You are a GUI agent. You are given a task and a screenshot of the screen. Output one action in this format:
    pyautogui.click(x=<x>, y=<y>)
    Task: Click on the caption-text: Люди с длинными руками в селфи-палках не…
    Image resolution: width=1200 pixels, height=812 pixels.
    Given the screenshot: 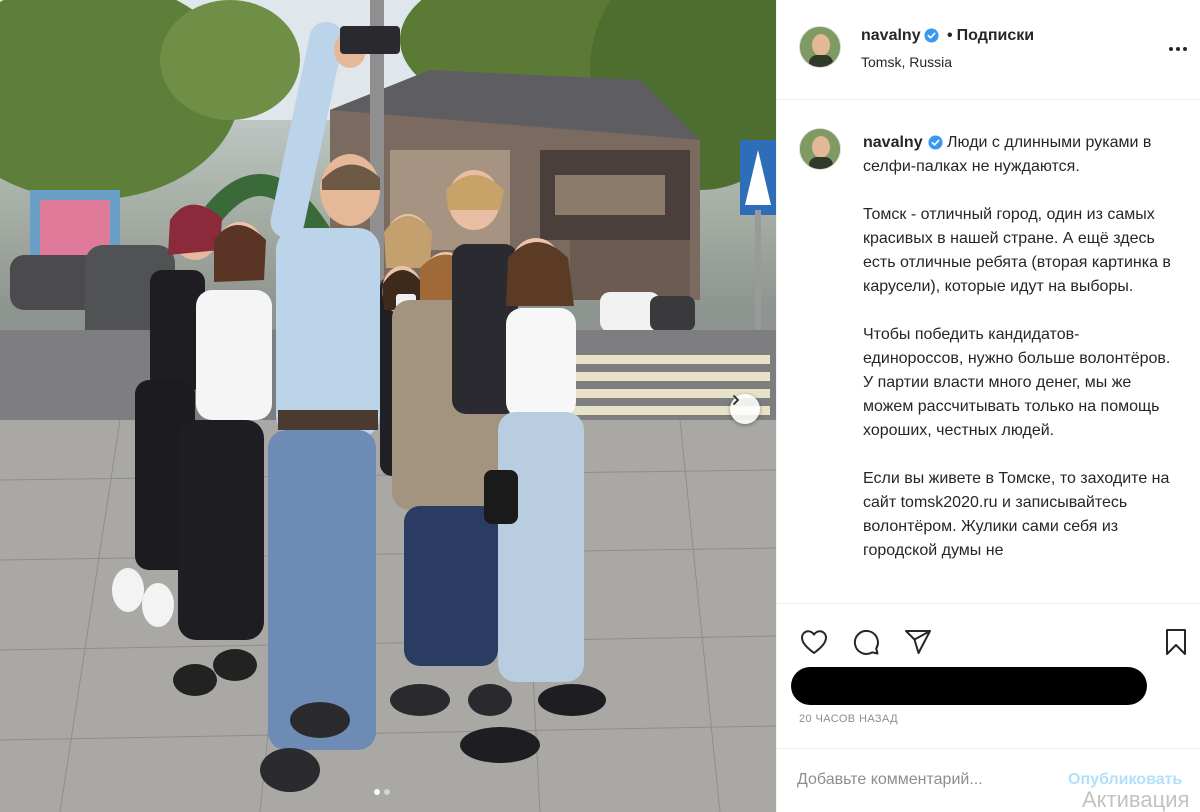 What is the action you would take?
    pyautogui.click(x=1017, y=346)
    